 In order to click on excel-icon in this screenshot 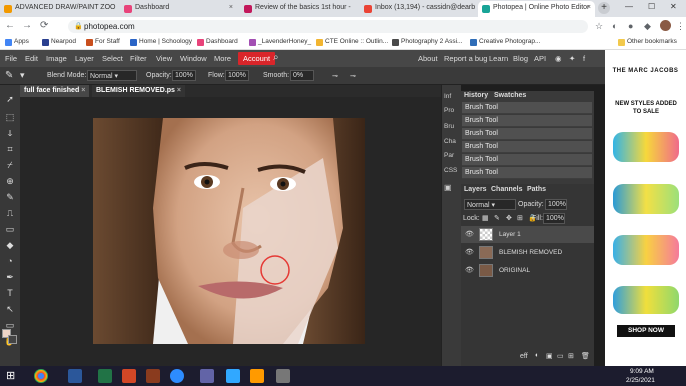, I will do `click(105, 376)`.